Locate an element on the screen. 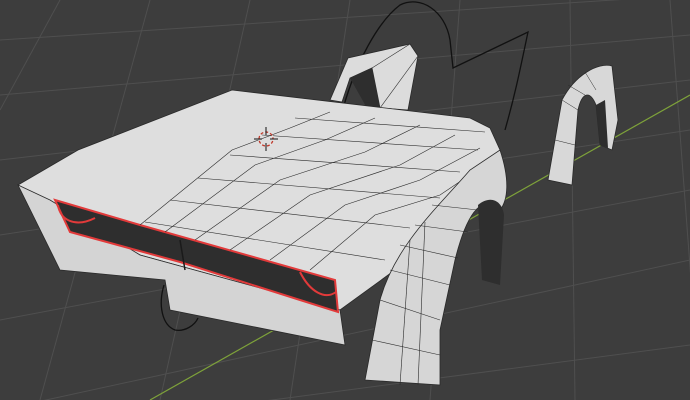 The height and width of the screenshot is (400, 690). wheel-opening is located at coordinates (491, 242).